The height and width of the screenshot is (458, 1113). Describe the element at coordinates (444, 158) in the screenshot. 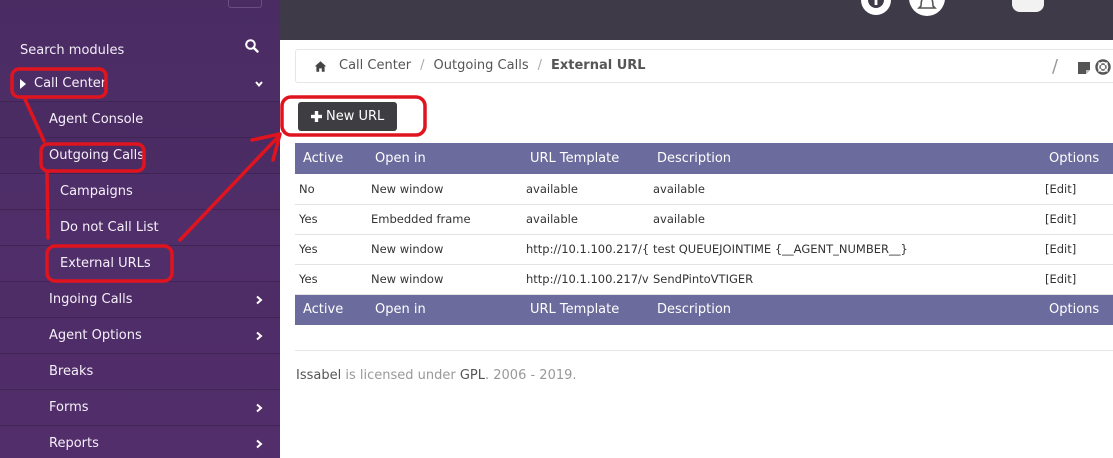

I see `column-header-open-in: Open in` at that location.